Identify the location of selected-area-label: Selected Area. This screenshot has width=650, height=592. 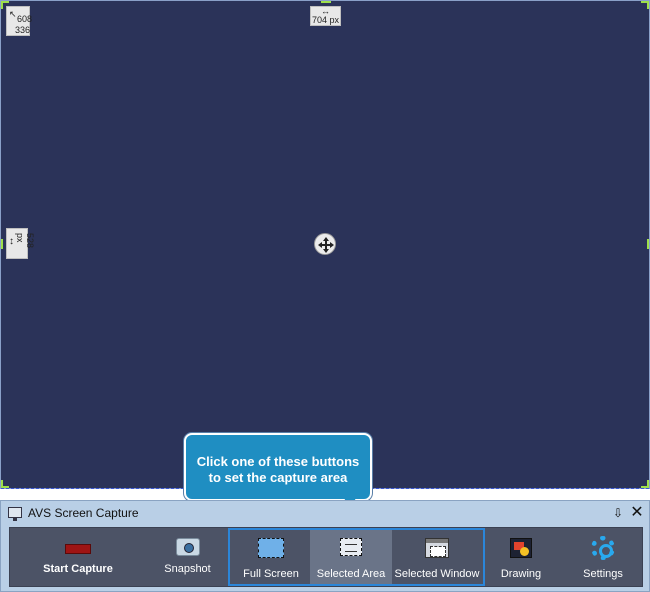
(351, 574).